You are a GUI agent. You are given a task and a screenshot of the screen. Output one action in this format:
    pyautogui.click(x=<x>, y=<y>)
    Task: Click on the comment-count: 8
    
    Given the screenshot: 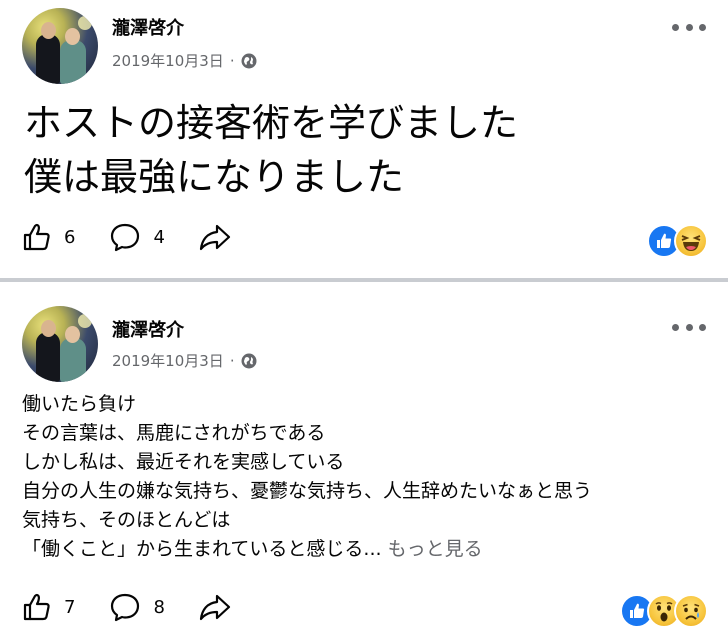 What is the action you would take?
    pyautogui.click(x=159, y=607)
    